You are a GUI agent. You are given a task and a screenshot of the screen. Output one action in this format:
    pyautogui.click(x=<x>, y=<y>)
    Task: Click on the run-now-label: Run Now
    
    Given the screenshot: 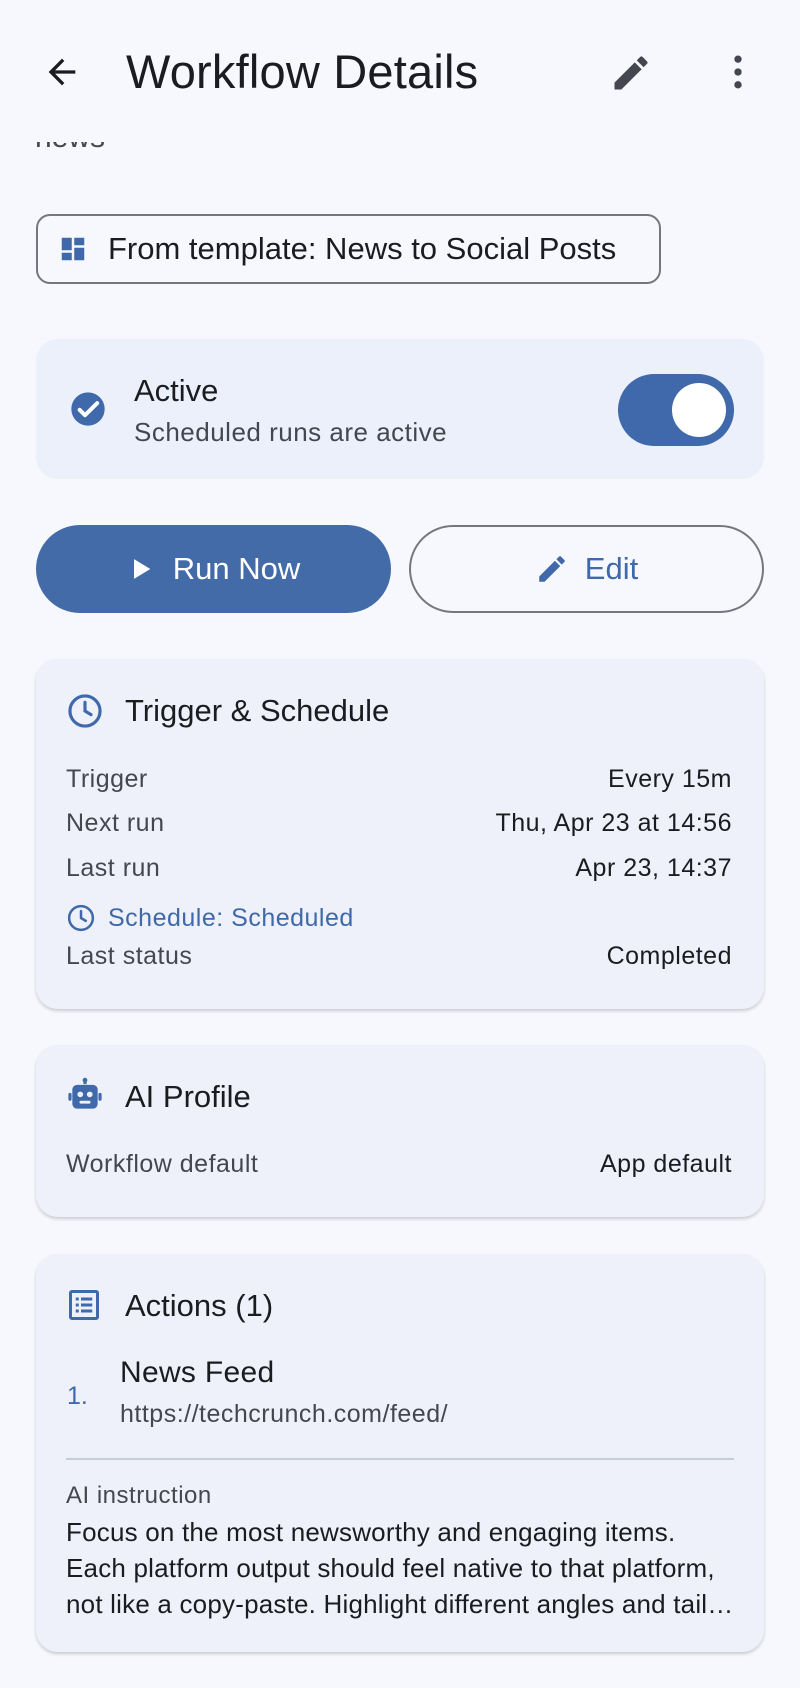 What is the action you would take?
    pyautogui.click(x=236, y=568)
    